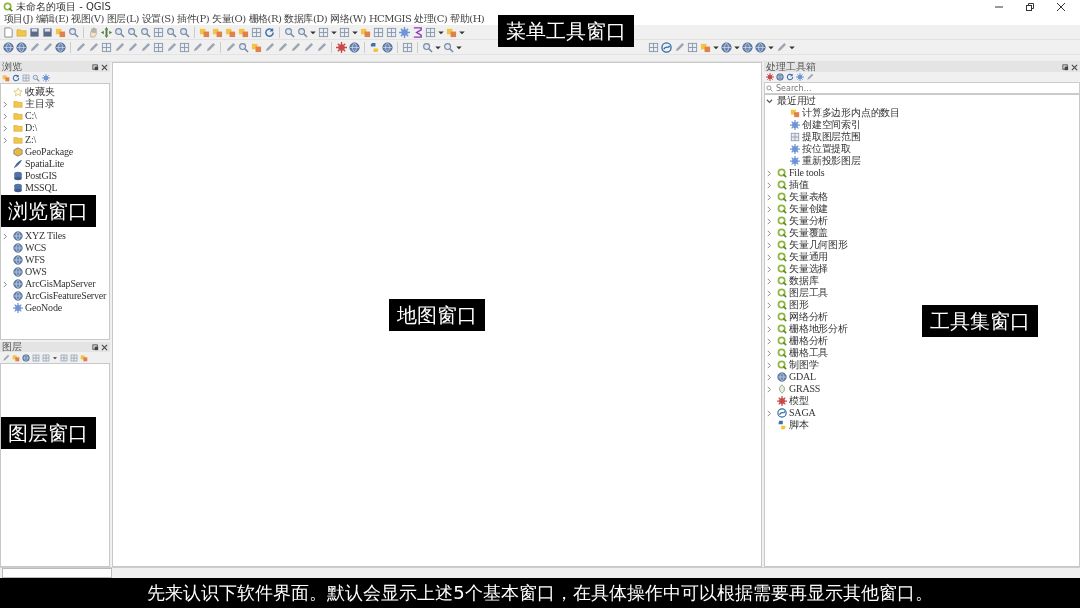 The image size is (1080, 608). Describe the element at coordinates (18, 164) in the screenshot. I see `feather-icon` at that location.